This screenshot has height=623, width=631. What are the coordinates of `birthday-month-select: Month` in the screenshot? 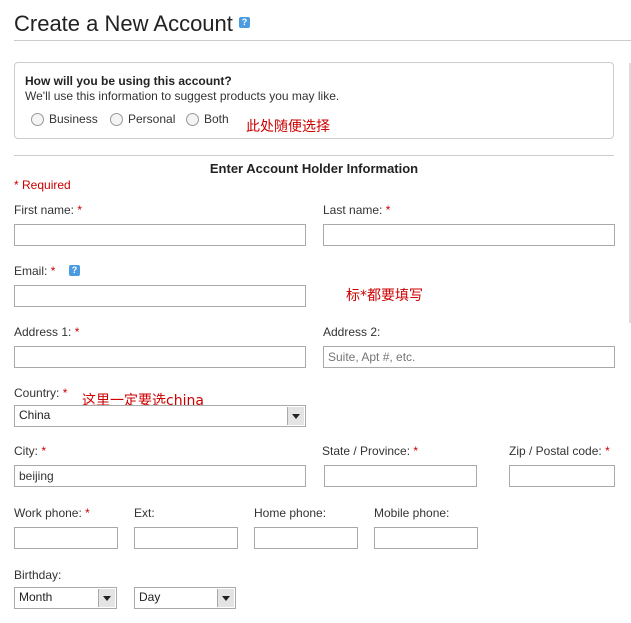 It's located at (65, 598).